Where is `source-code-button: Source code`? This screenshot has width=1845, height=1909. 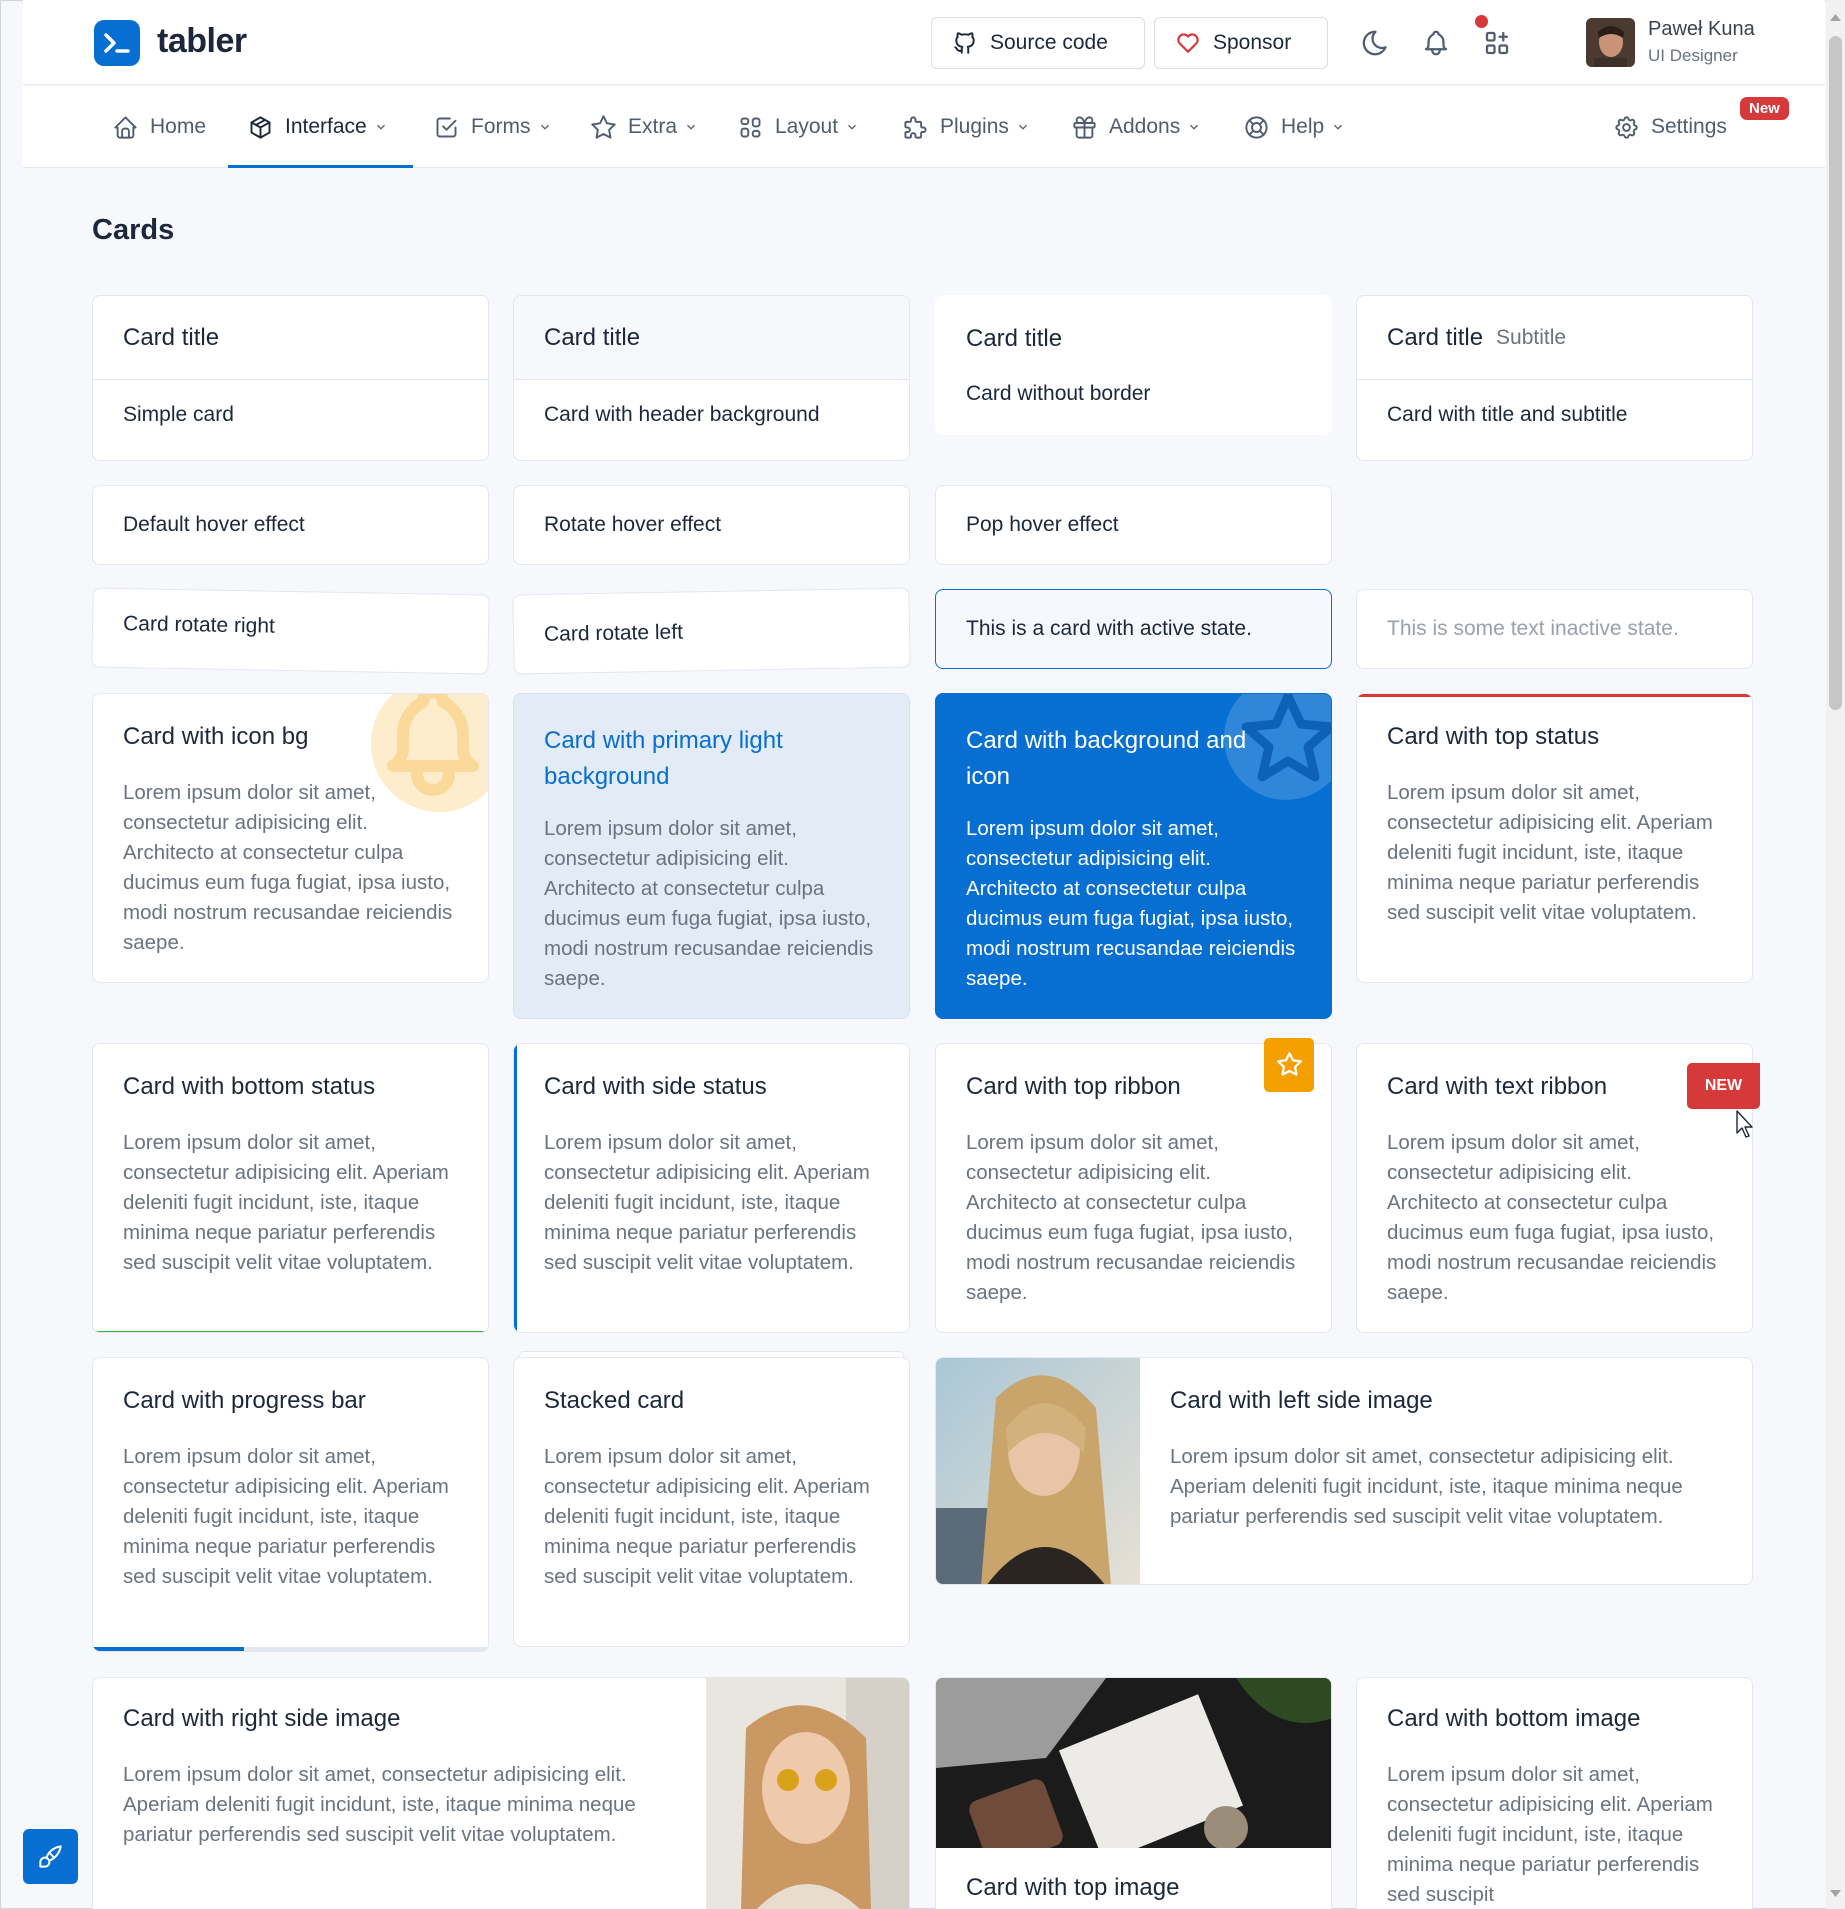 source-code-button: Source code is located at coordinates (1038, 43).